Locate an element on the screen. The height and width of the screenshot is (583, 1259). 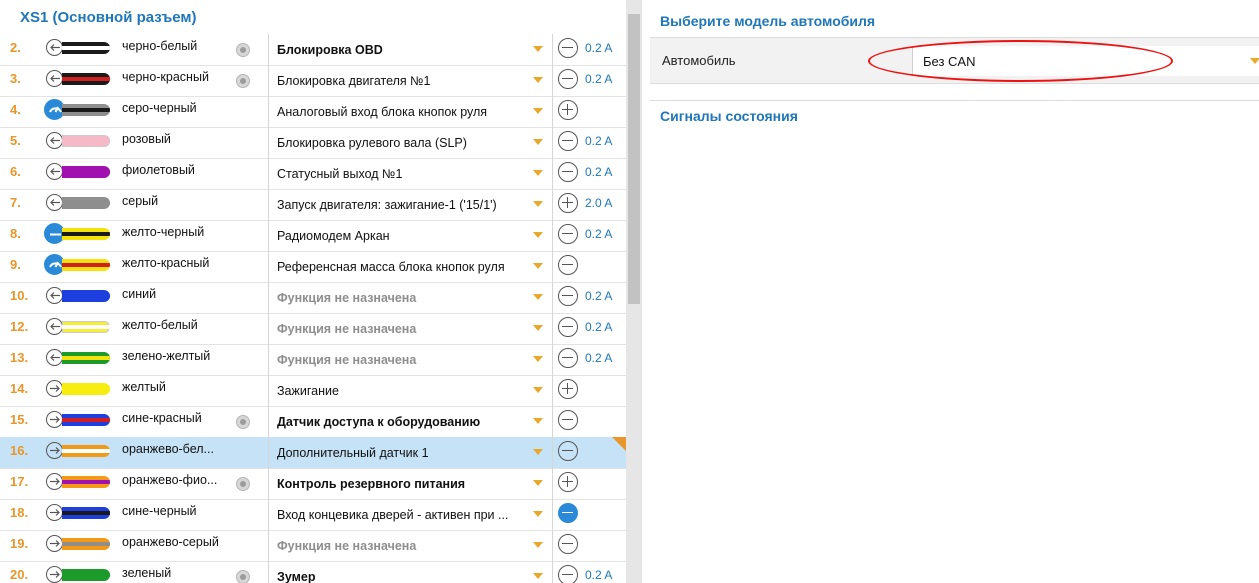
function-select: Зажигание is located at coordinates (410, 390).